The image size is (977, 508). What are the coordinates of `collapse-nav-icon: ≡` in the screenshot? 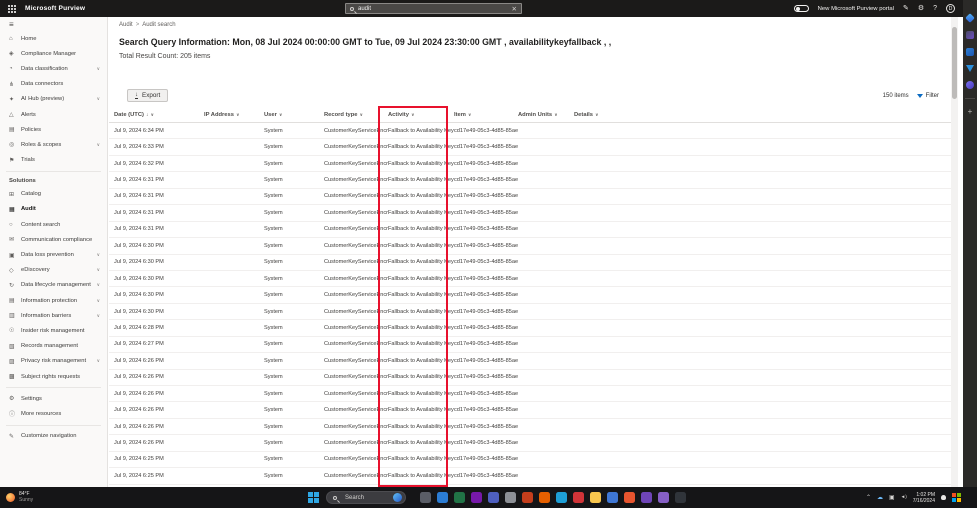 It's located at (53, 24).